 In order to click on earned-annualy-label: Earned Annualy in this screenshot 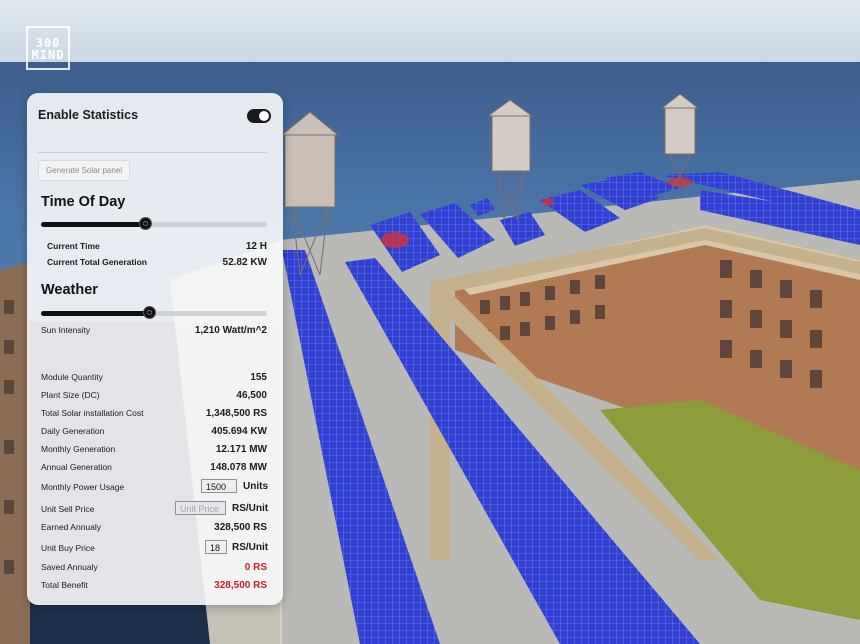, I will do `click(71, 527)`.